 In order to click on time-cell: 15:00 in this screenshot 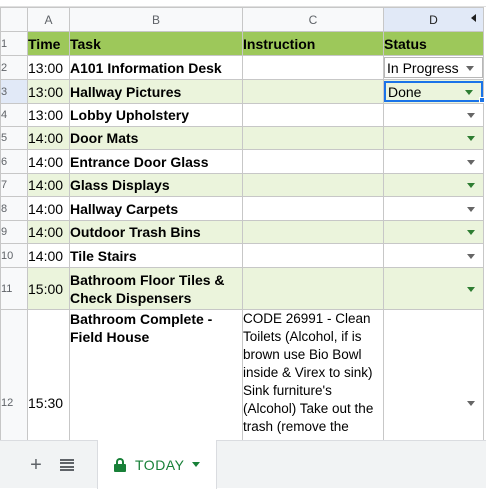, I will do `click(48, 288)`.